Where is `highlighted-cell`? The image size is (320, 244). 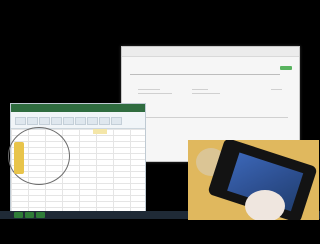 highlighted-cell is located at coordinates (100, 131).